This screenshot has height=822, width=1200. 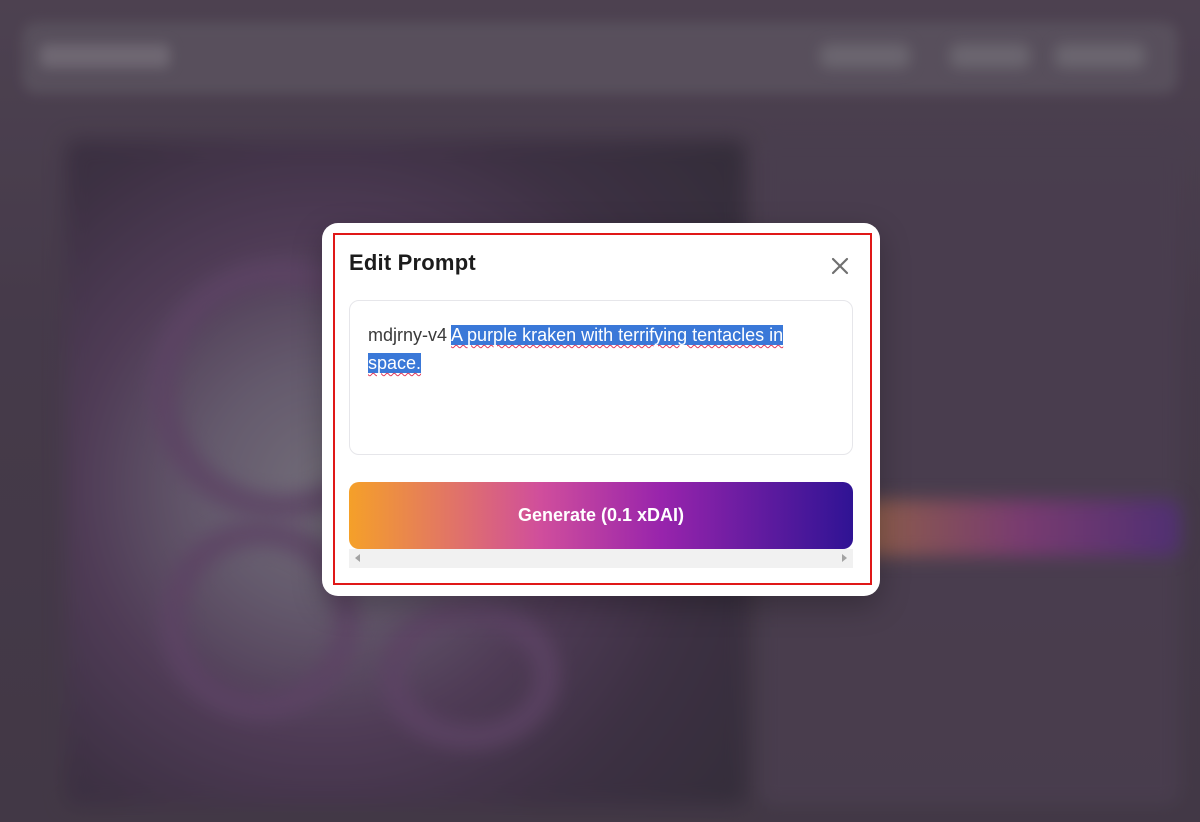 What do you see at coordinates (844, 558) in the screenshot?
I see `scroll-right-arrow-icon` at bounding box center [844, 558].